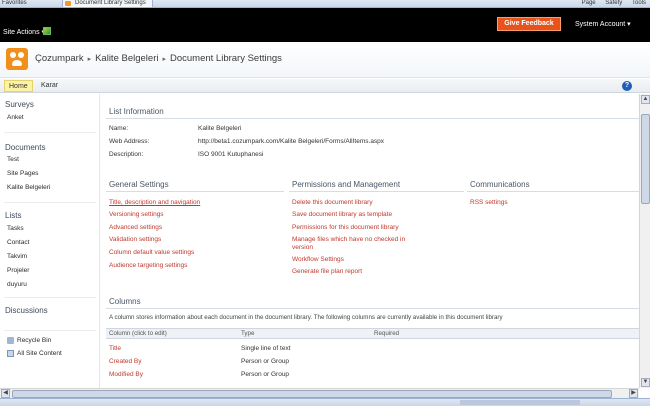 This screenshot has height=406, width=650. I want to click on page-title: Document Library Settings, so click(225, 58).